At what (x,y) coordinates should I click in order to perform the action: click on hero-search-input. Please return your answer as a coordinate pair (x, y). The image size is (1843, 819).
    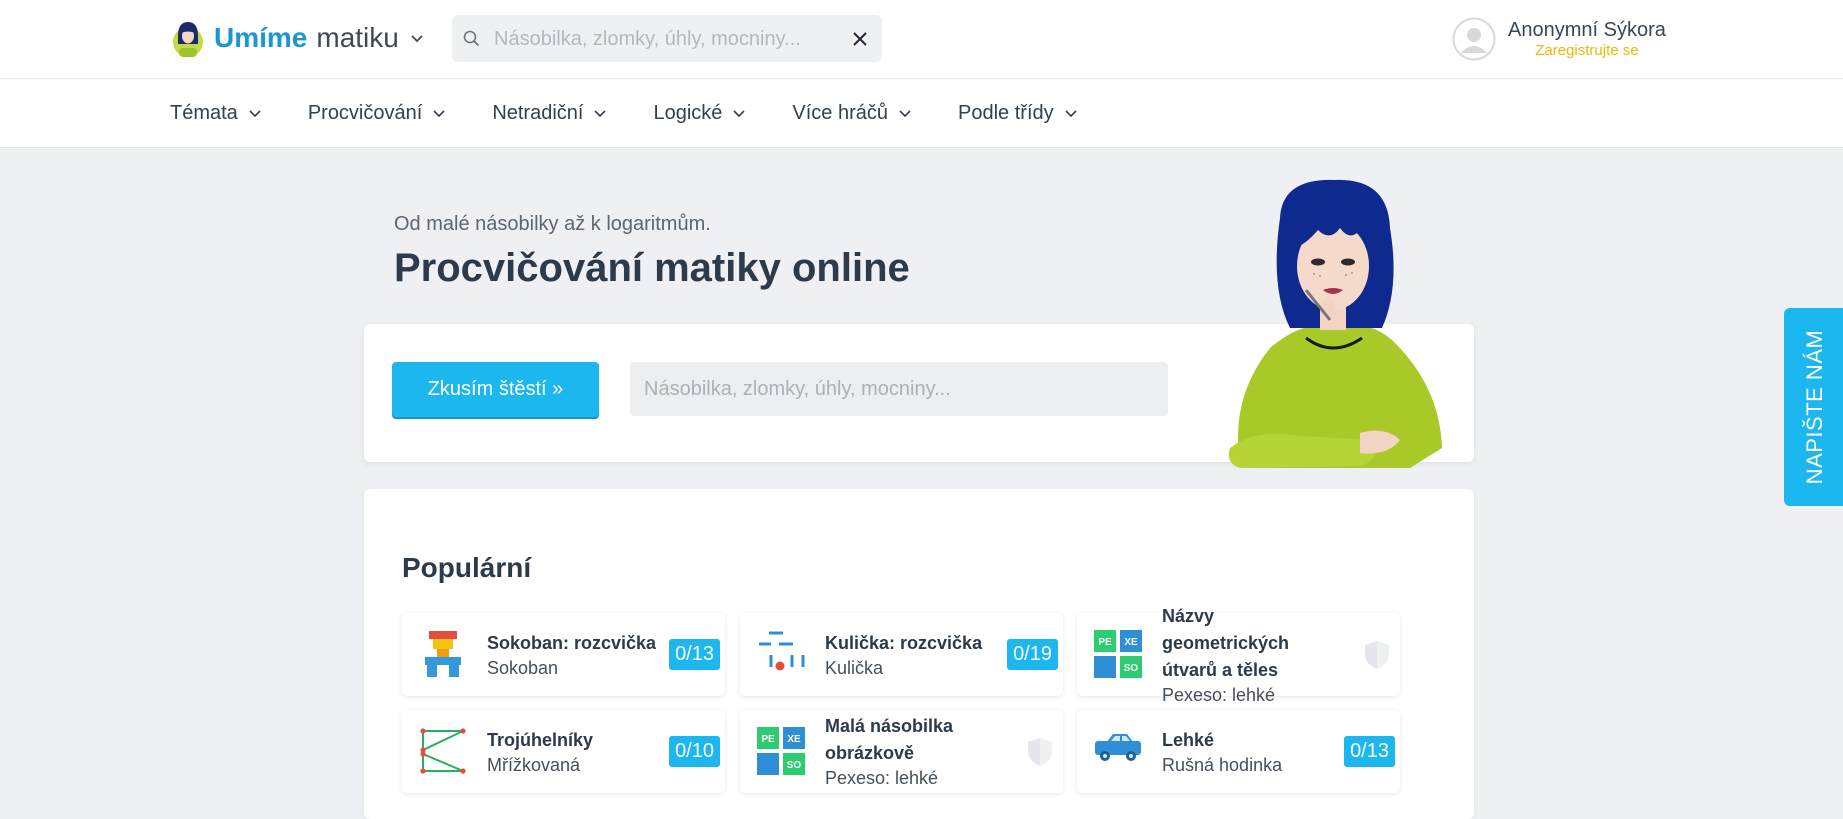
    Looking at the image, I should click on (899, 389).